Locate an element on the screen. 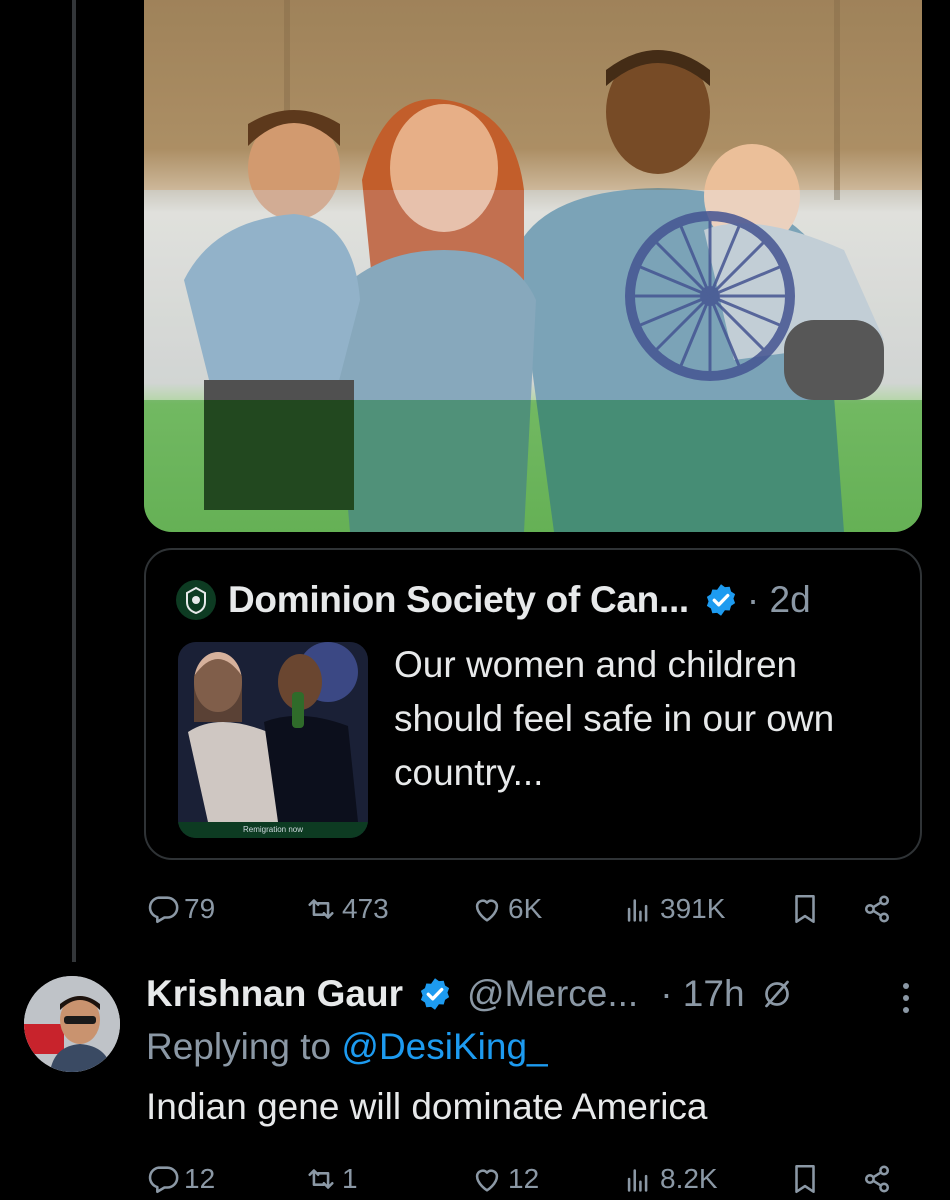  reply-text: Indian gene will dominate America is located at coordinates (427, 1106).